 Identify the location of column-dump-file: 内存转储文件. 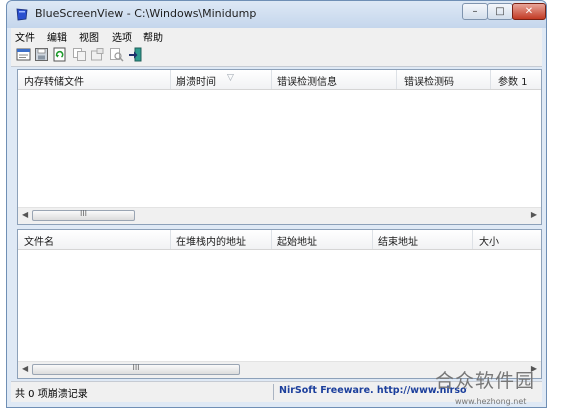
(54, 80).